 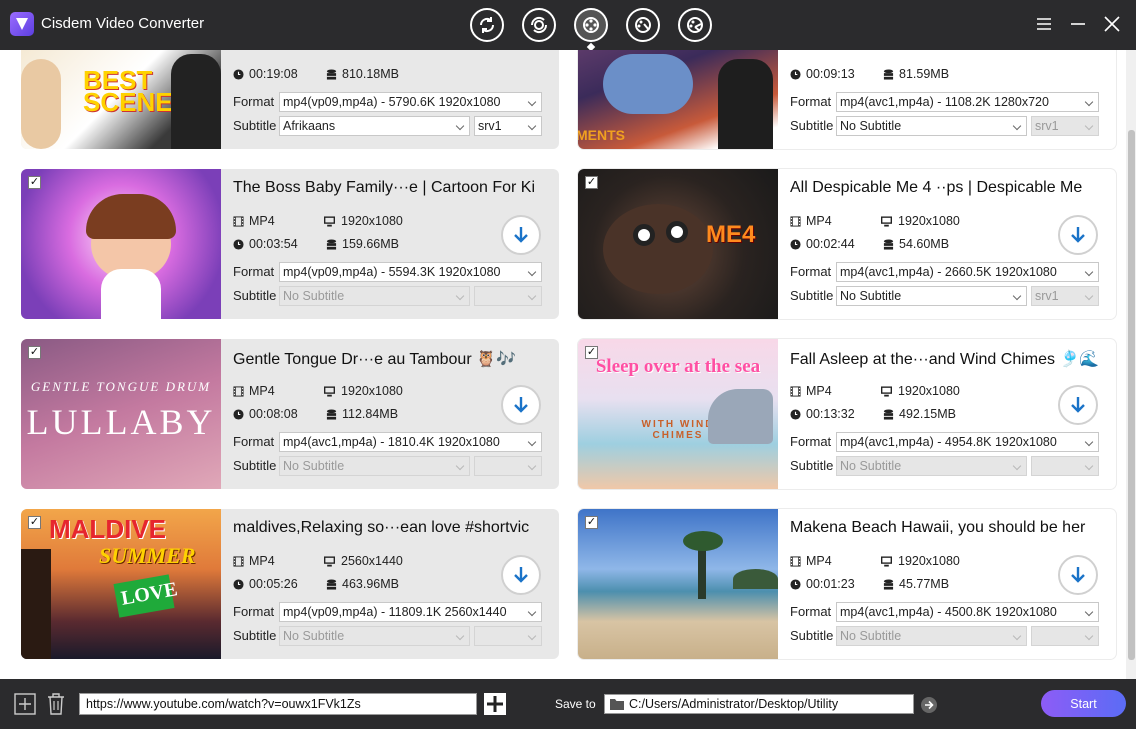 I want to click on save-path-text: C:/Users/Administrator/Desktop/Utility, so click(x=734, y=704).